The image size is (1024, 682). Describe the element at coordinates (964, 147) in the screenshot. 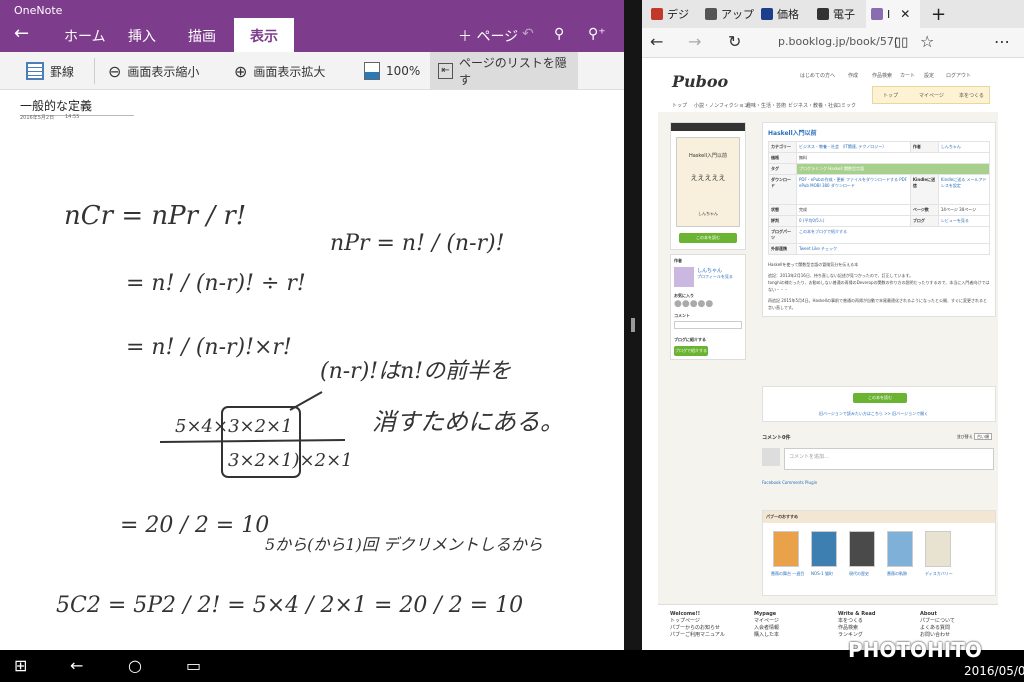

I see `info-value: しんちゃん` at that location.